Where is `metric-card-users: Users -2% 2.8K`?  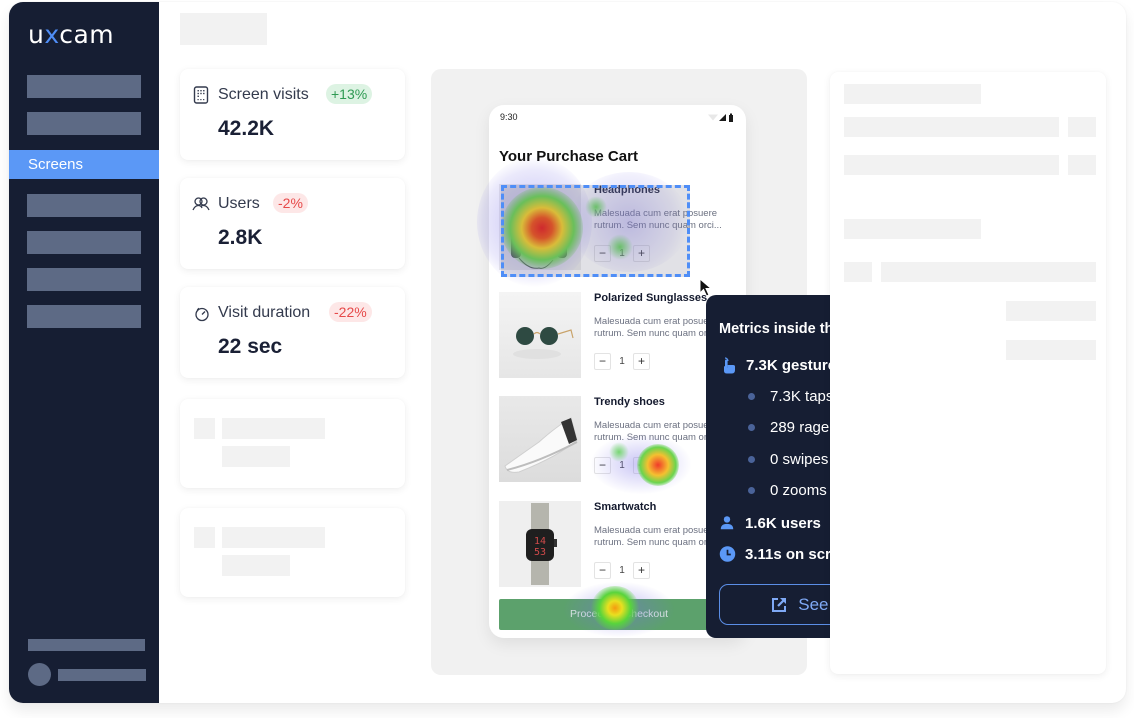 metric-card-users: Users -2% 2.8K is located at coordinates (292, 223).